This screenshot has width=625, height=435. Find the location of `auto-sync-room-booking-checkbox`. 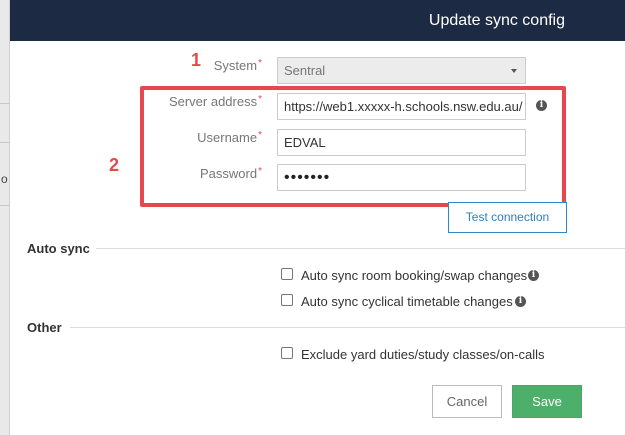

auto-sync-room-booking-checkbox is located at coordinates (287, 274).